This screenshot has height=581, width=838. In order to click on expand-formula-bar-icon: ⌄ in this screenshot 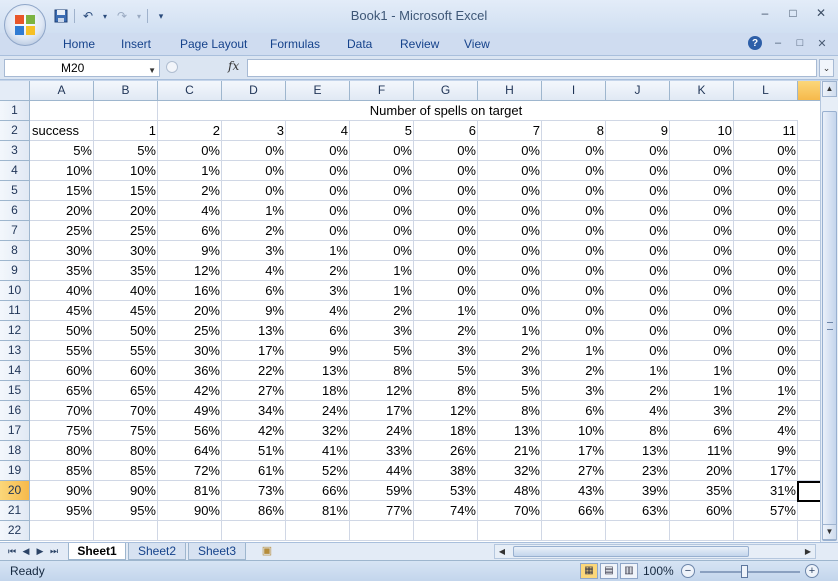, I will do `click(826, 68)`.